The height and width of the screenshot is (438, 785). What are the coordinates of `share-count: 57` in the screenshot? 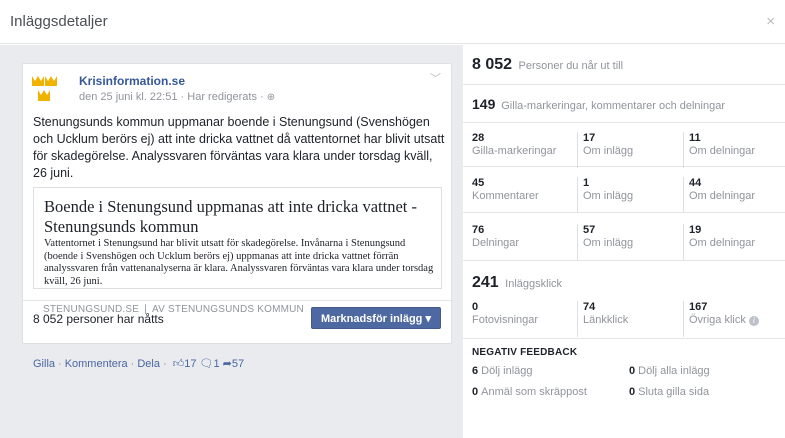 It's located at (238, 364).